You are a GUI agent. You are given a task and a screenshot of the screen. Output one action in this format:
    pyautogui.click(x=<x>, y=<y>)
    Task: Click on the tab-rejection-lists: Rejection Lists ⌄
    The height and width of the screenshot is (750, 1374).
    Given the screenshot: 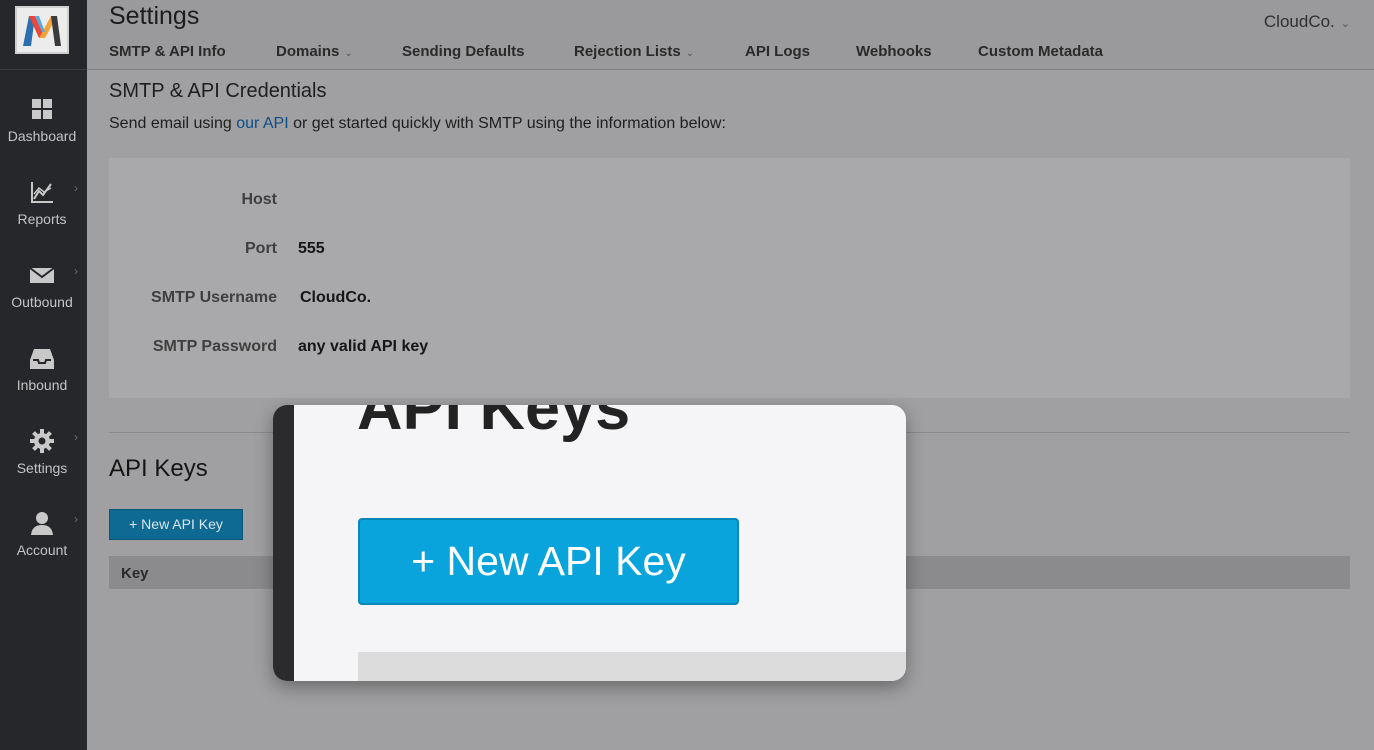 What is the action you would take?
    pyautogui.click(x=634, y=51)
    